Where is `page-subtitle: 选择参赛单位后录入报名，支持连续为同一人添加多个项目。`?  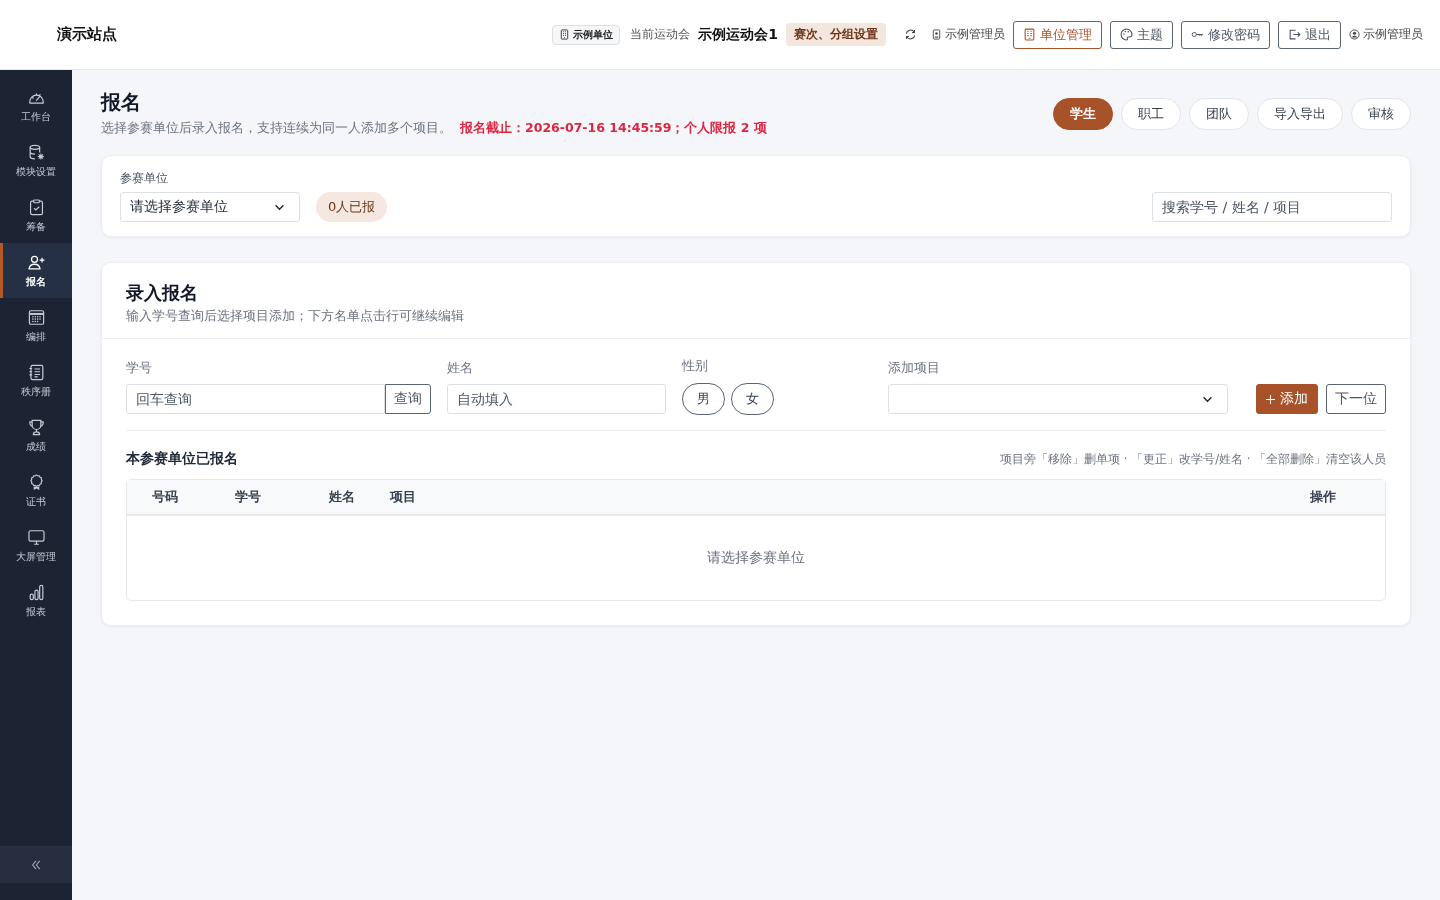
page-subtitle: 选择参赛单位后录入报名，支持连续为同一人添加多个项目。 is located at coordinates (276, 128).